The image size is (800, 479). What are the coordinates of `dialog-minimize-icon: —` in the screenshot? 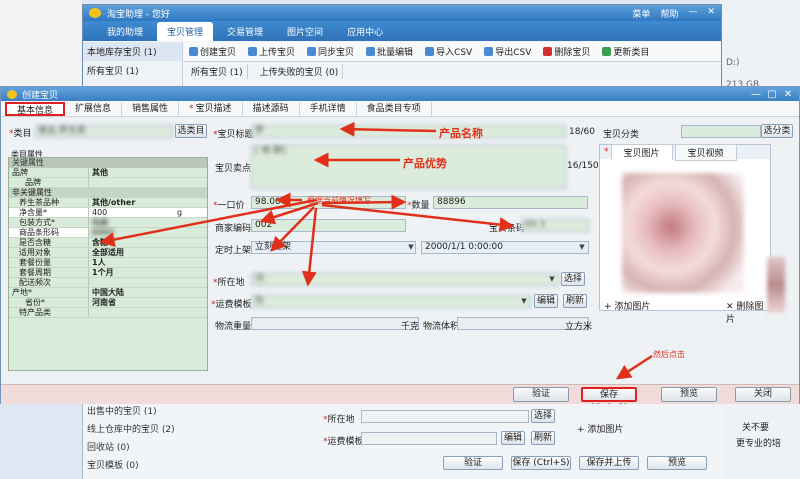 It's located at (756, 94).